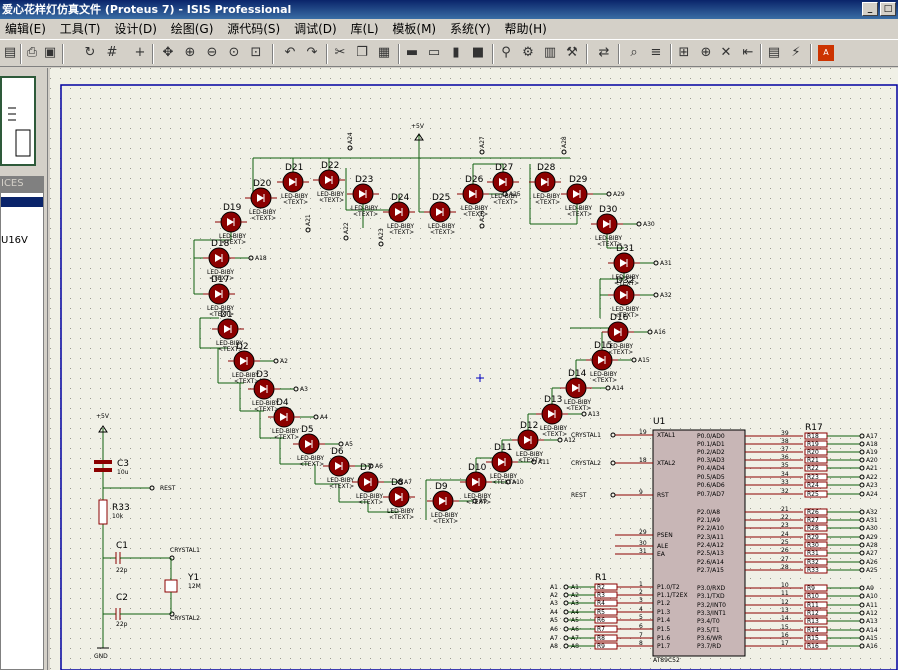 Image resolution: width=898 pixels, height=670 pixels. What do you see at coordinates (888, 9) in the screenshot?
I see `maximize-button: □` at bounding box center [888, 9].